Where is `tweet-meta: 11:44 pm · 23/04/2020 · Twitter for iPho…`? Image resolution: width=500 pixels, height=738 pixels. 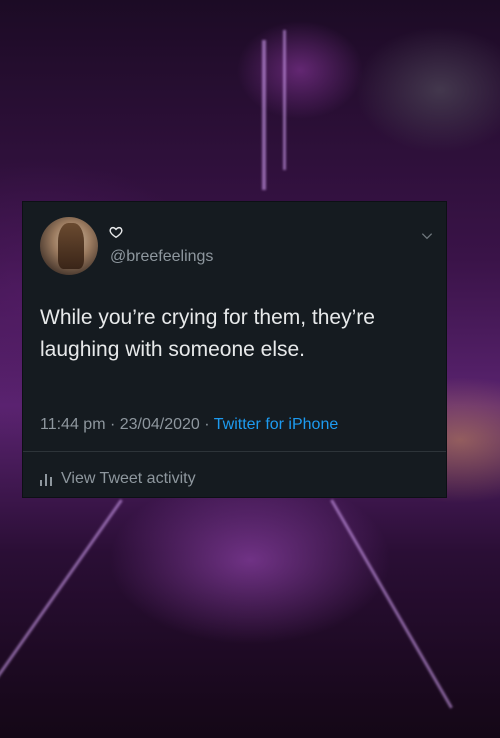
tweet-meta: 11:44 pm · 23/04/2020 · Twitter for iPho… is located at coordinates (189, 425).